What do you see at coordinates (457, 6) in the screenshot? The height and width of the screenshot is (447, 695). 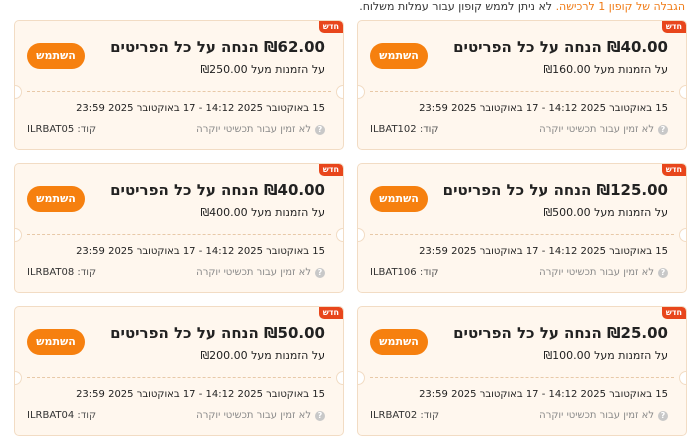 I see `shipping-exclusion-text: לא ניתן לממש קופון עבור עמלות משלוח.` at bounding box center [457, 6].